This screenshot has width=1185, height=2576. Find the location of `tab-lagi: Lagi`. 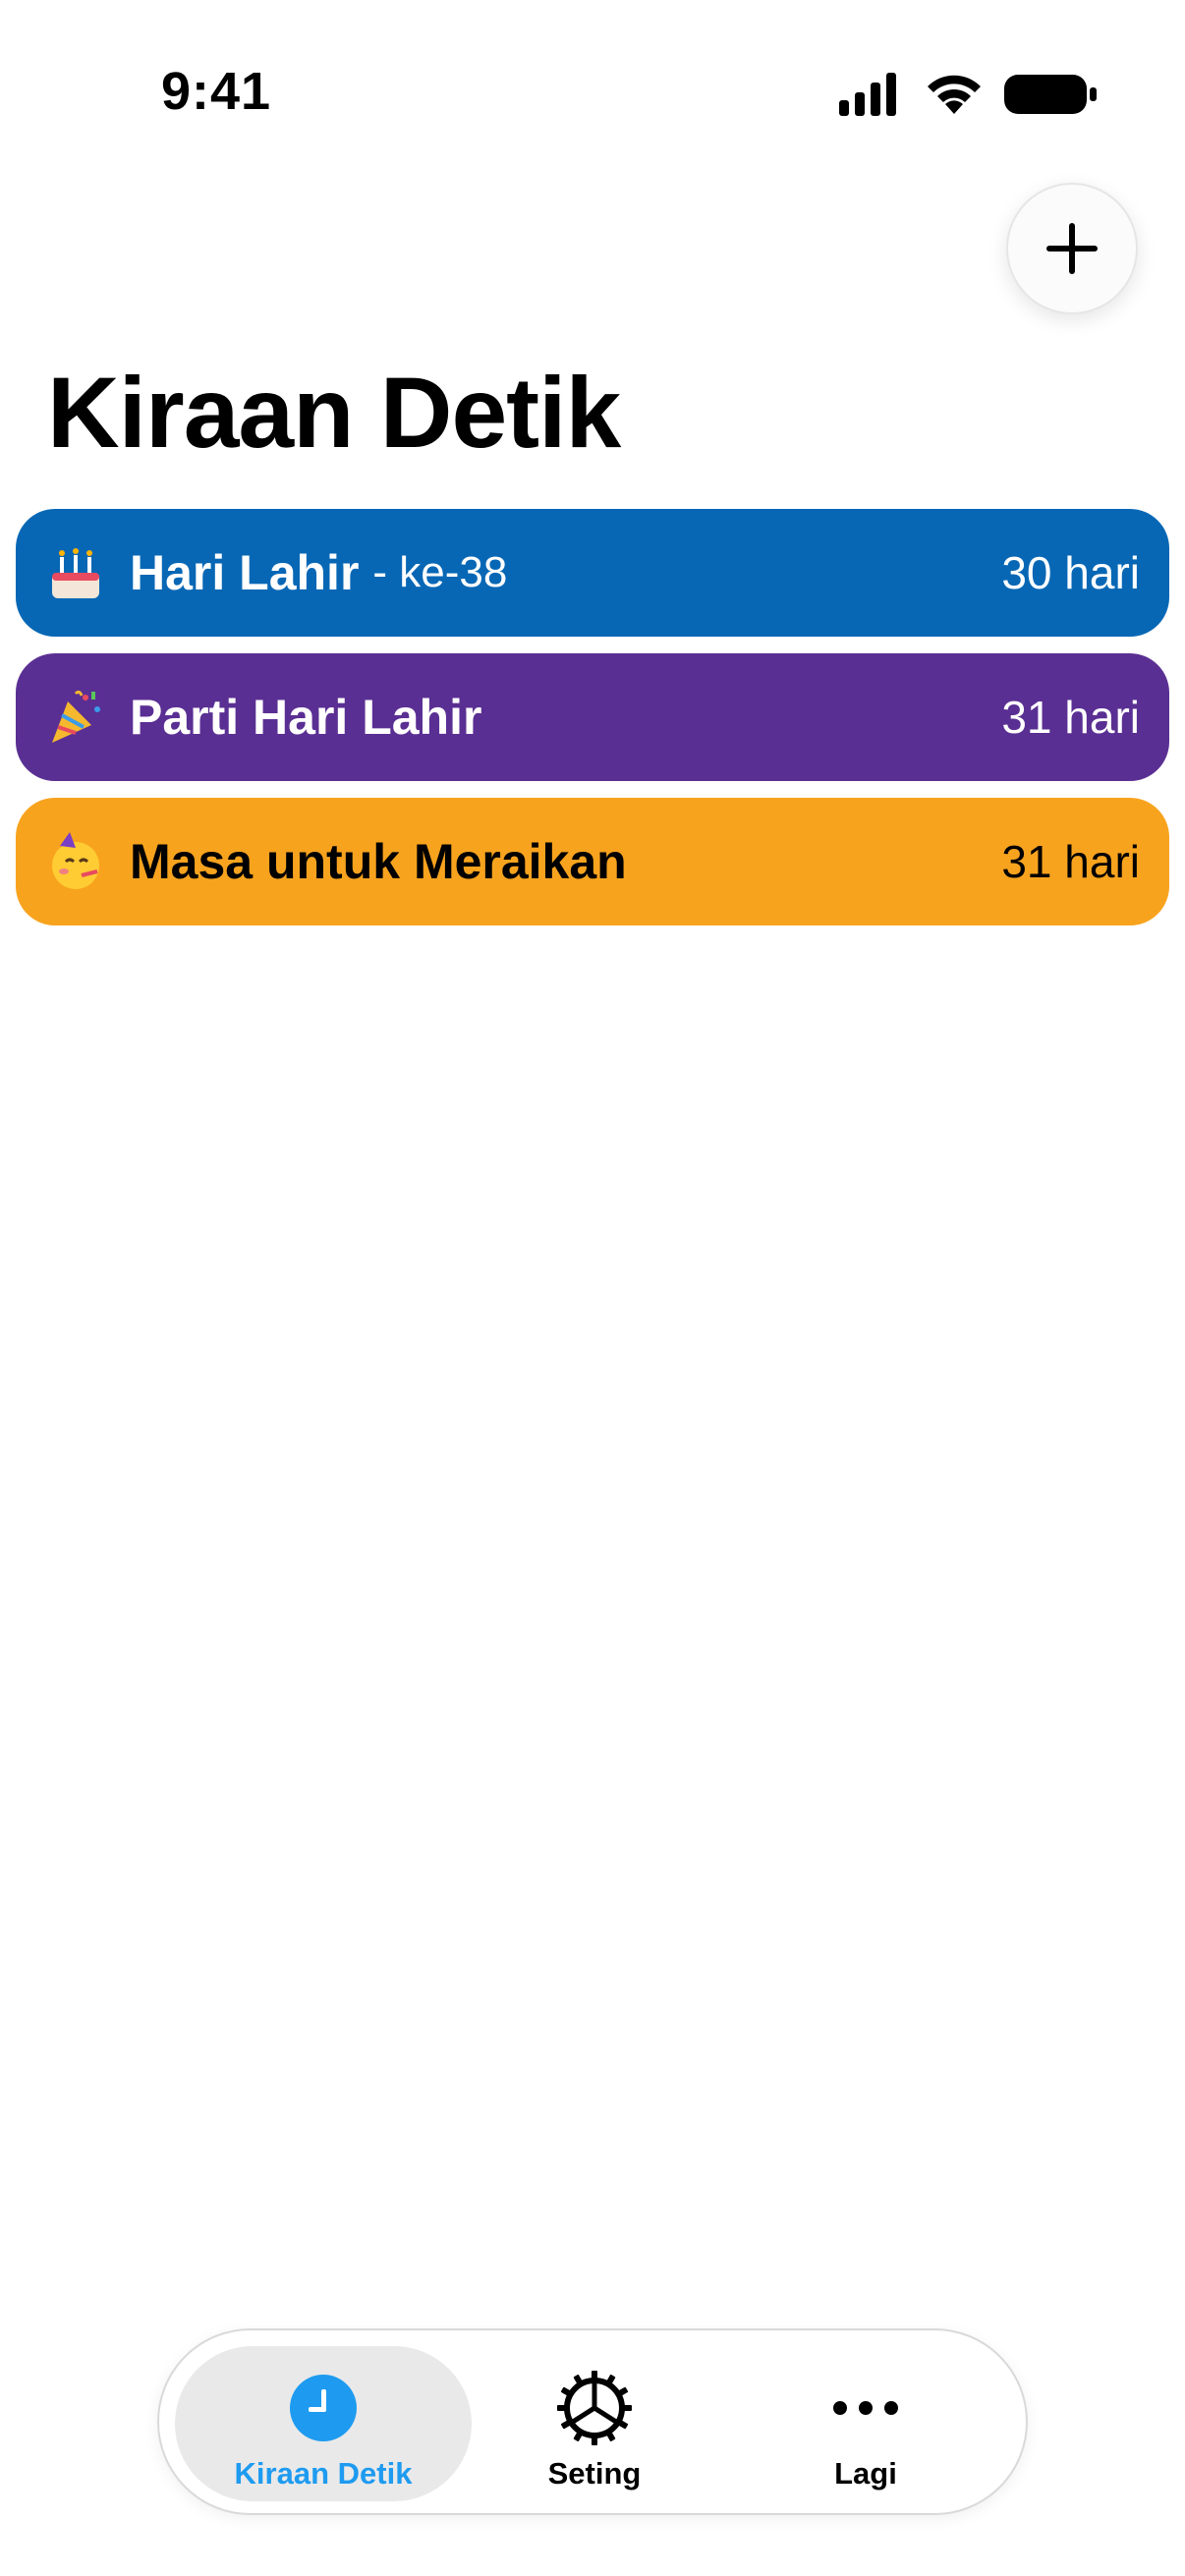

tab-lagi: Lagi is located at coordinates (866, 2423).